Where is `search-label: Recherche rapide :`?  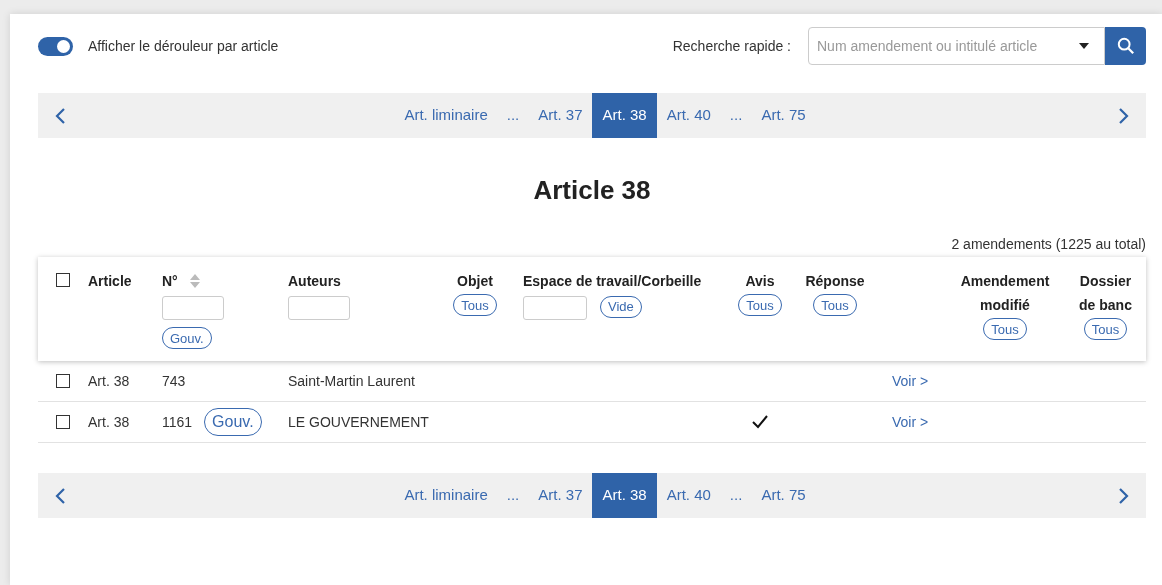 search-label: Recherche rapide : is located at coordinates (731, 46).